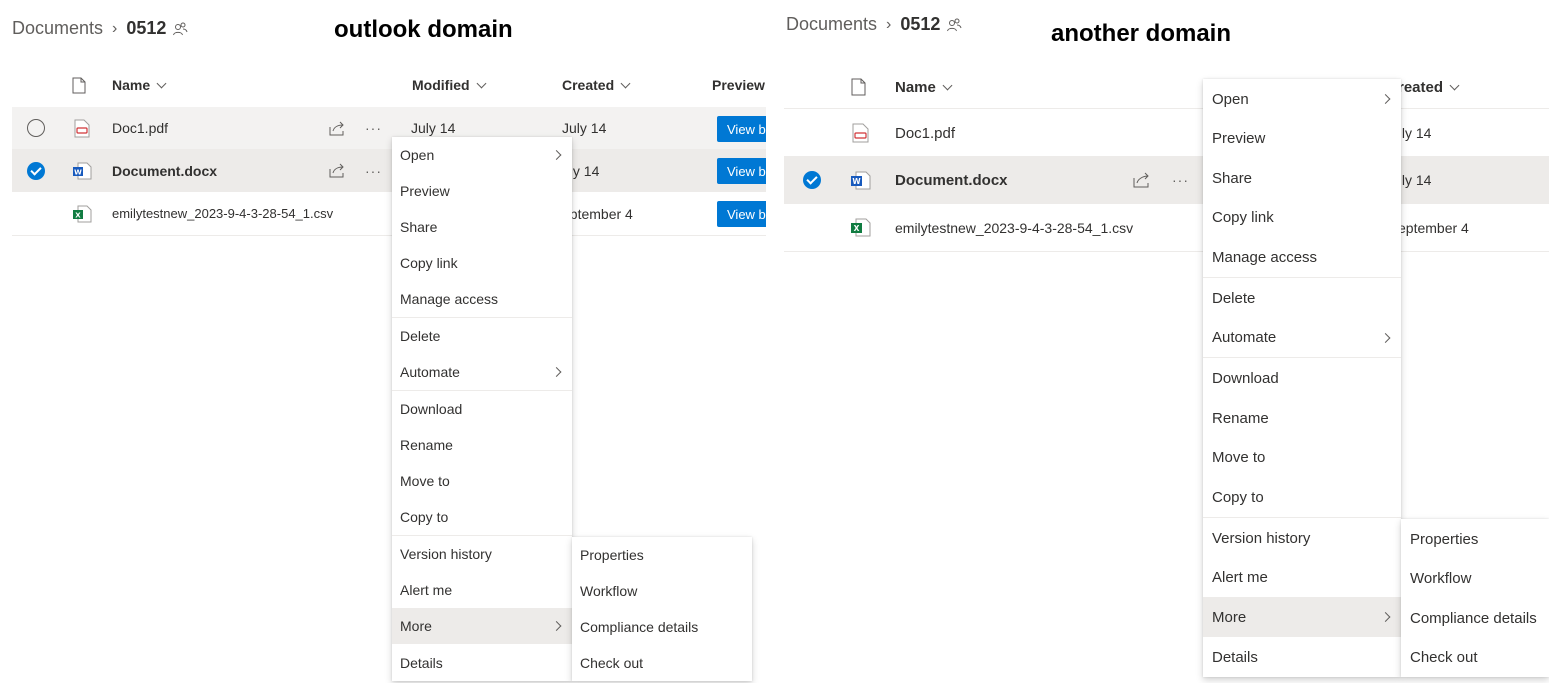 The image size is (1549, 683). What do you see at coordinates (1415, 180) in the screenshot?
I see `created-date: ıly 14` at bounding box center [1415, 180].